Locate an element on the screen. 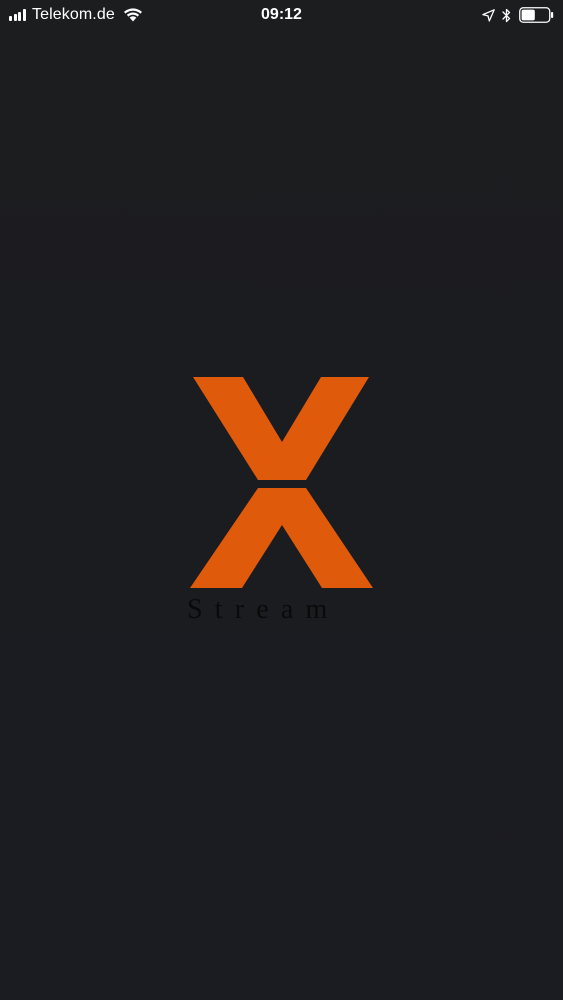 The width and height of the screenshot is (563, 1000). app-logo: Stream is located at coordinates (282, 502).